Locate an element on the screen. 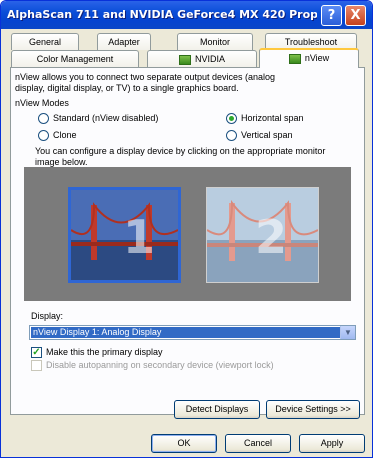 This screenshot has width=373, height=458. radio-clone is located at coordinates (43, 135).